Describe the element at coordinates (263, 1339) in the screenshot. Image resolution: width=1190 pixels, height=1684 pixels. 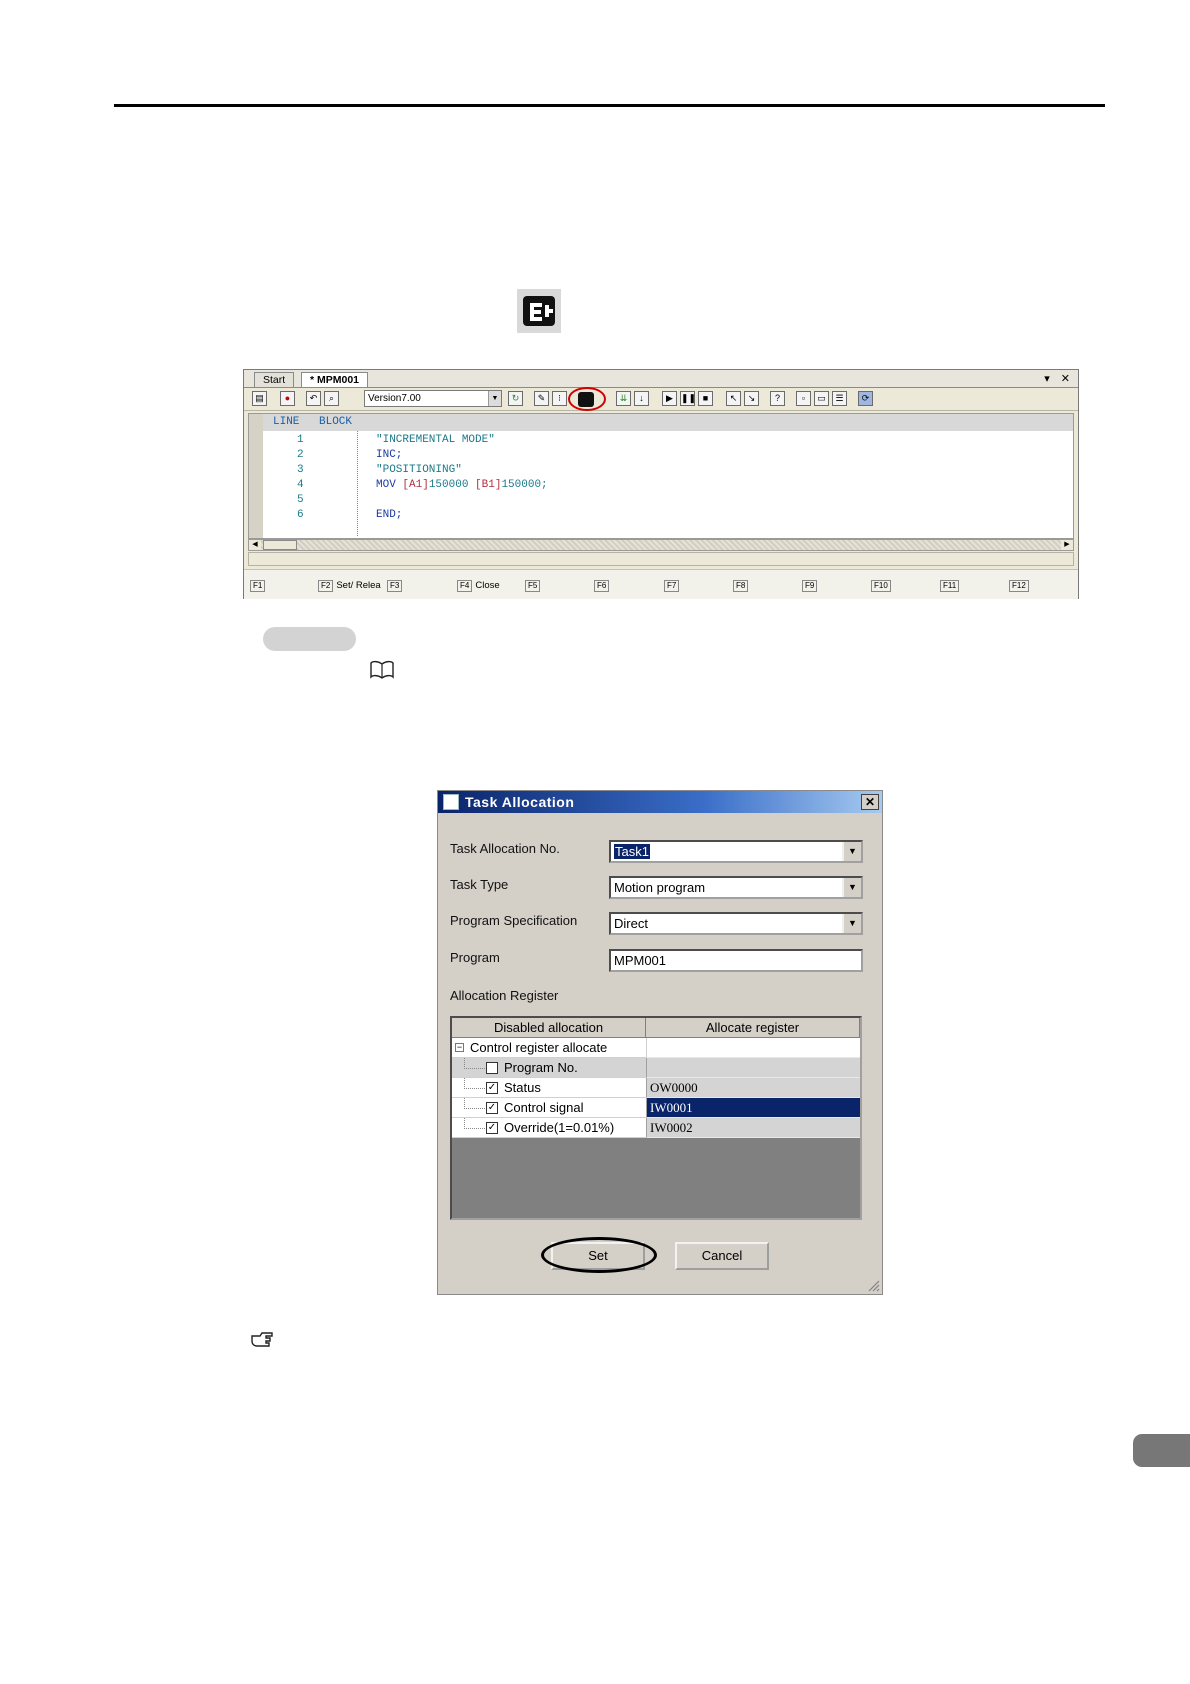
I see `pointing-hand-icon` at that location.